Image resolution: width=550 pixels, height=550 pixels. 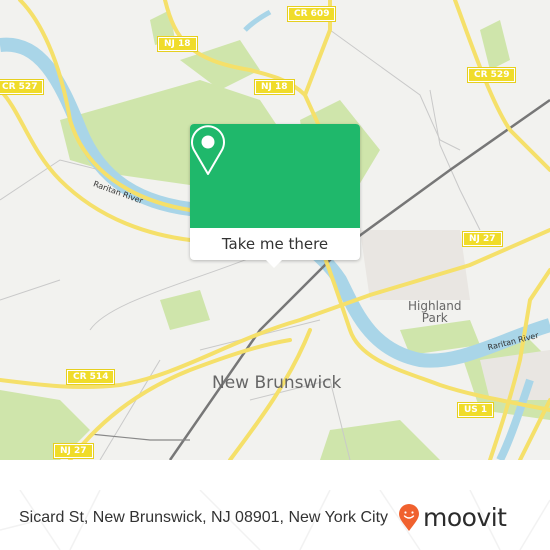 What do you see at coordinates (277, 383) in the screenshot?
I see `place-label-new-brunswick: New Brunswick` at bounding box center [277, 383].